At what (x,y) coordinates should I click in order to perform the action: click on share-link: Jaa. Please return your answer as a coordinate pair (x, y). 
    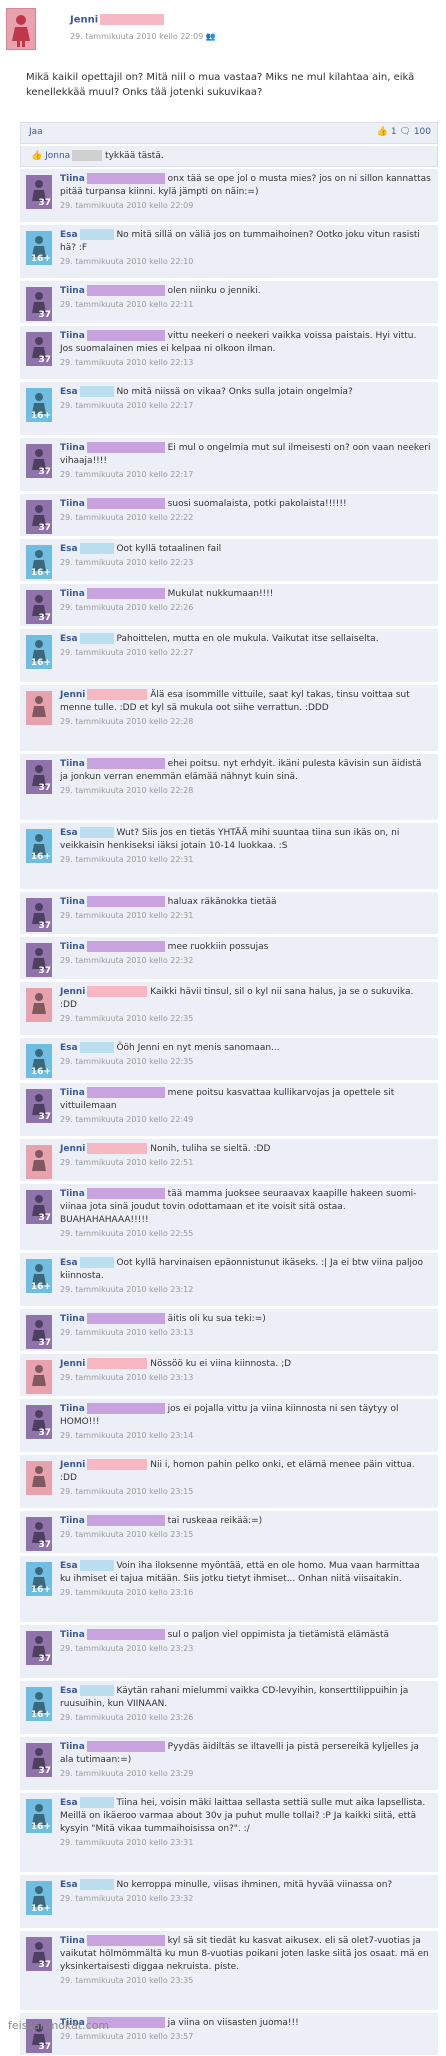
    Looking at the image, I should click on (36, 132).